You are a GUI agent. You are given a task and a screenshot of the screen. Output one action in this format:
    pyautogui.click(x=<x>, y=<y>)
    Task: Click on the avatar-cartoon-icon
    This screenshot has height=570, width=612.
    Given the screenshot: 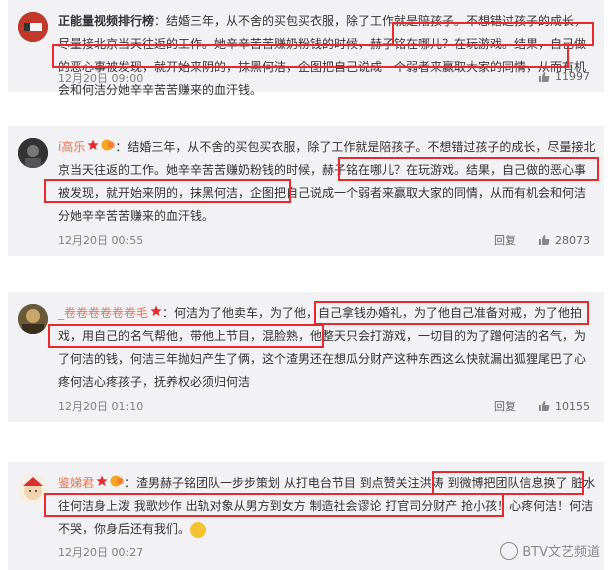 What is the action you would take?
    pyautogui.click(x=33, y=489)
    